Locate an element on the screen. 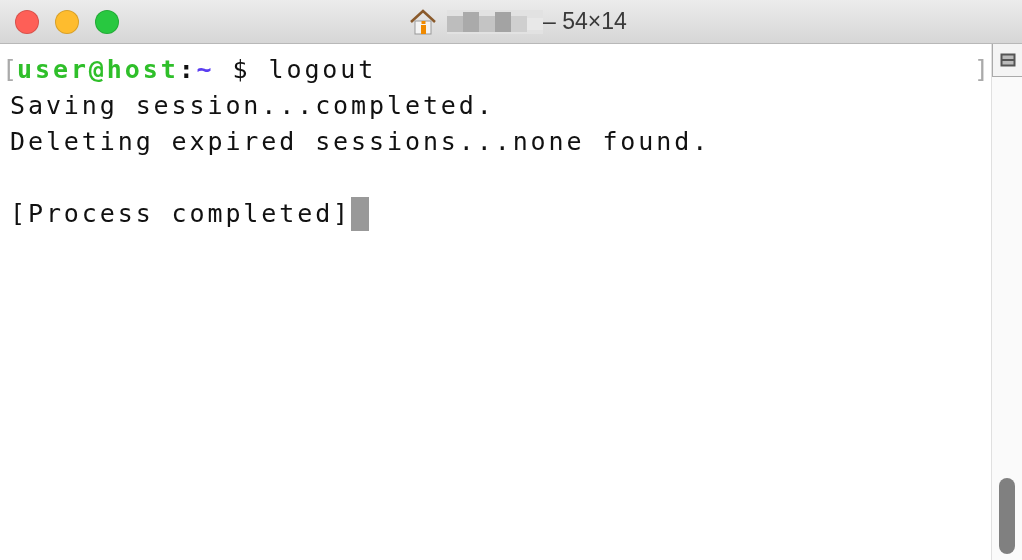 Image resolution: width=1022 pixels, height=560 pixels. user-host: user@host is located at coordinates (98, 70).